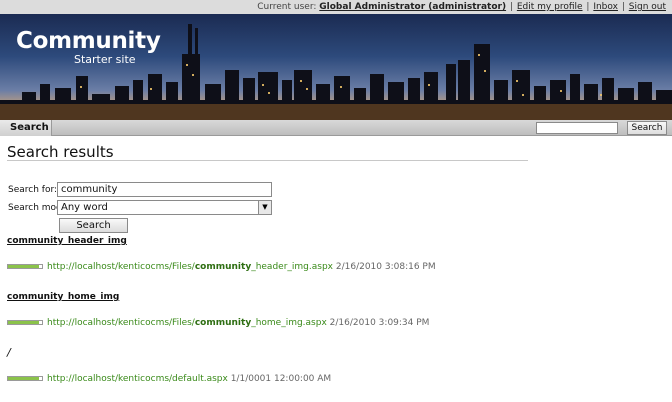  I want to click on result-url-prefix: http://localhost/kenticocms/default.aspx, so click(137, 379).